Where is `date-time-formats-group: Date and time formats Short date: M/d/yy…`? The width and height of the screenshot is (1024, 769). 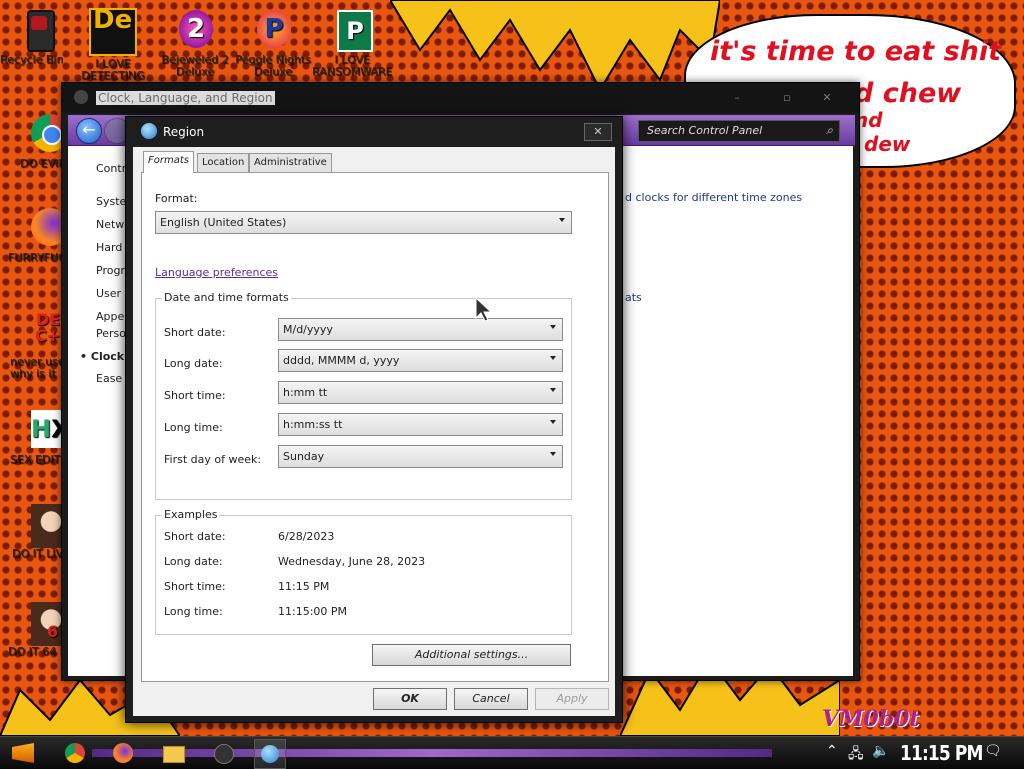
date-time-formats-group: Date and time formats Short date: M/d/yy… is located at coordinates (363, 395).